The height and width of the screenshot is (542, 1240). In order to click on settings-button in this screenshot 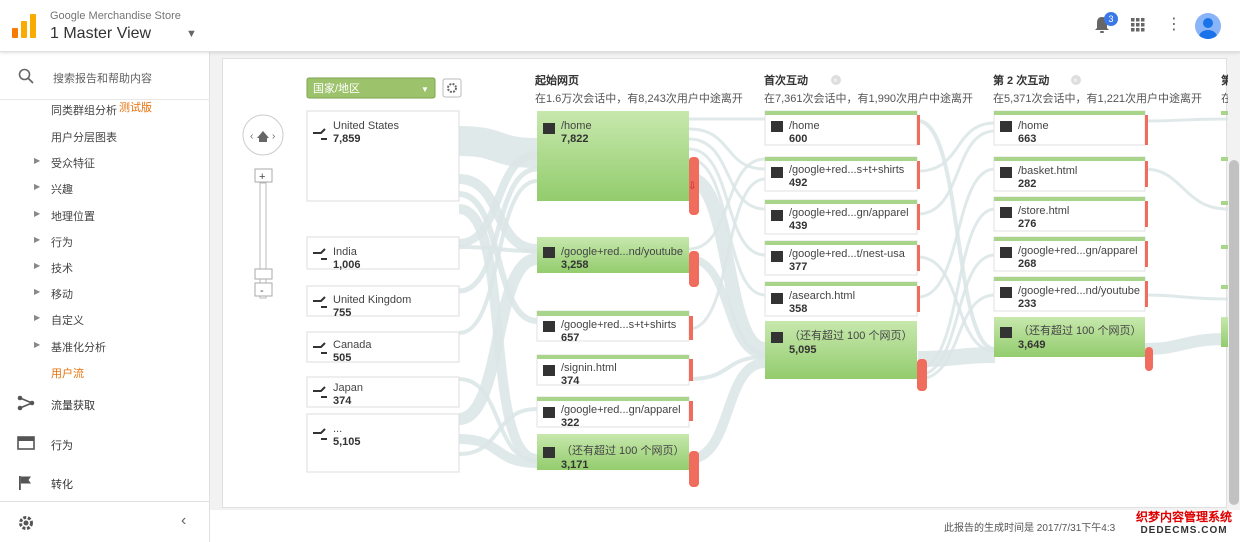, I will do `click(452, 88)`.